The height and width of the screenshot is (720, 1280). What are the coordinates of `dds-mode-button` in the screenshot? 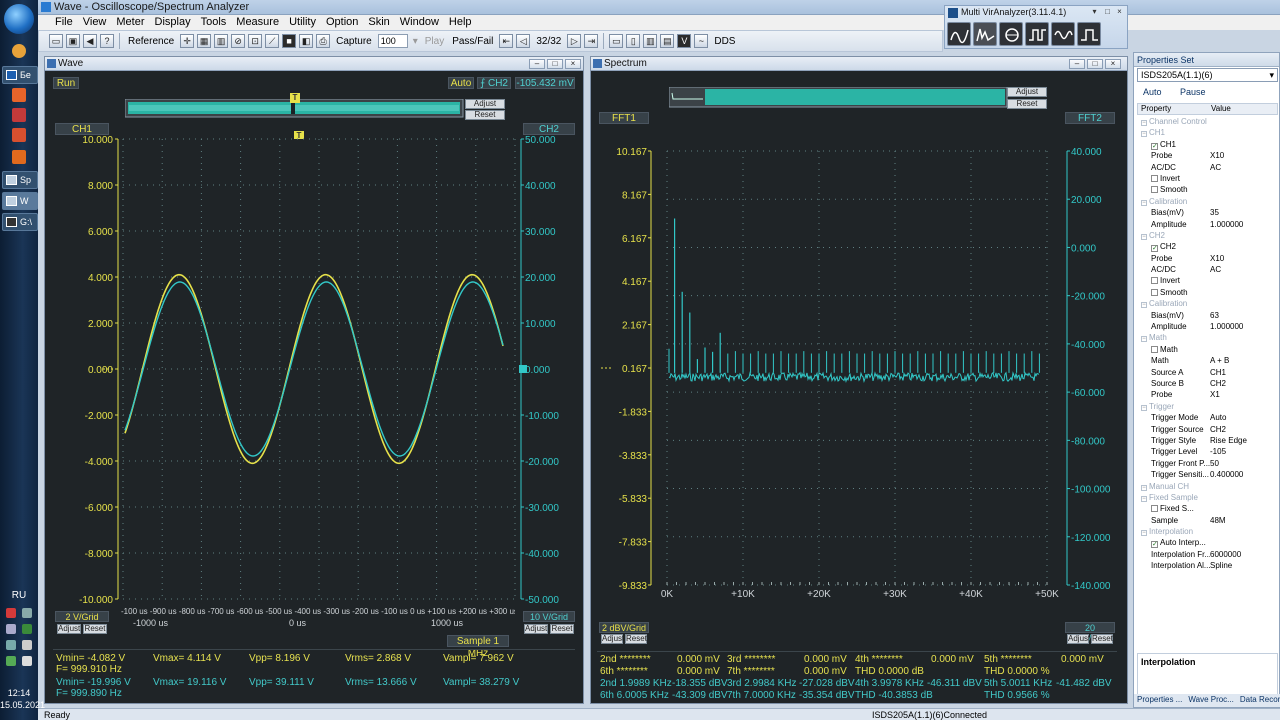 It's located at (1037, 34).